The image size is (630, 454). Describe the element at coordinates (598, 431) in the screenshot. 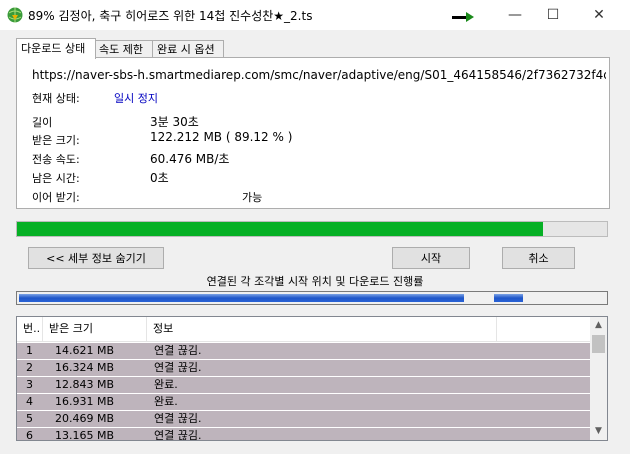

I see `scroll-down-icon: ▼` at that location.